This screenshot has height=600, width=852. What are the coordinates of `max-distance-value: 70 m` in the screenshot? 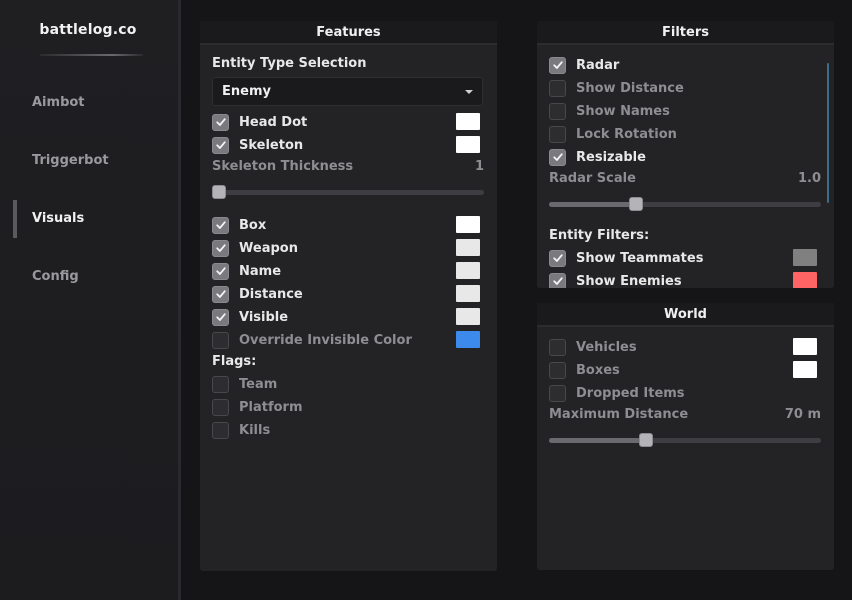 It's located at (802, 414).